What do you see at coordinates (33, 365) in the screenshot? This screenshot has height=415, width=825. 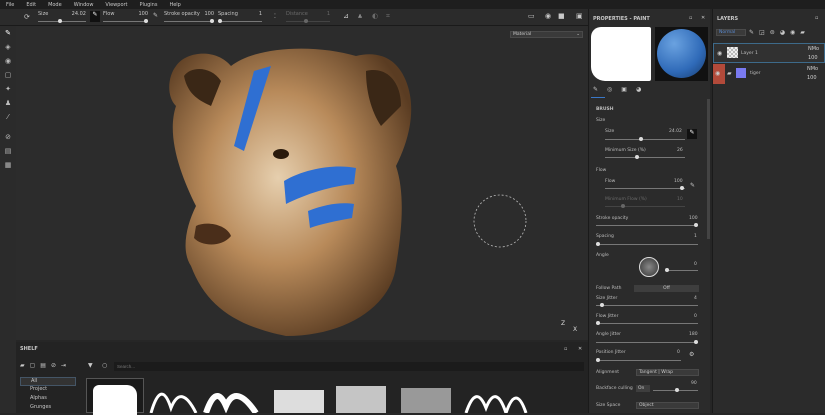 I see `new-resource-icon: ▢` at bounding box center [33, 365].